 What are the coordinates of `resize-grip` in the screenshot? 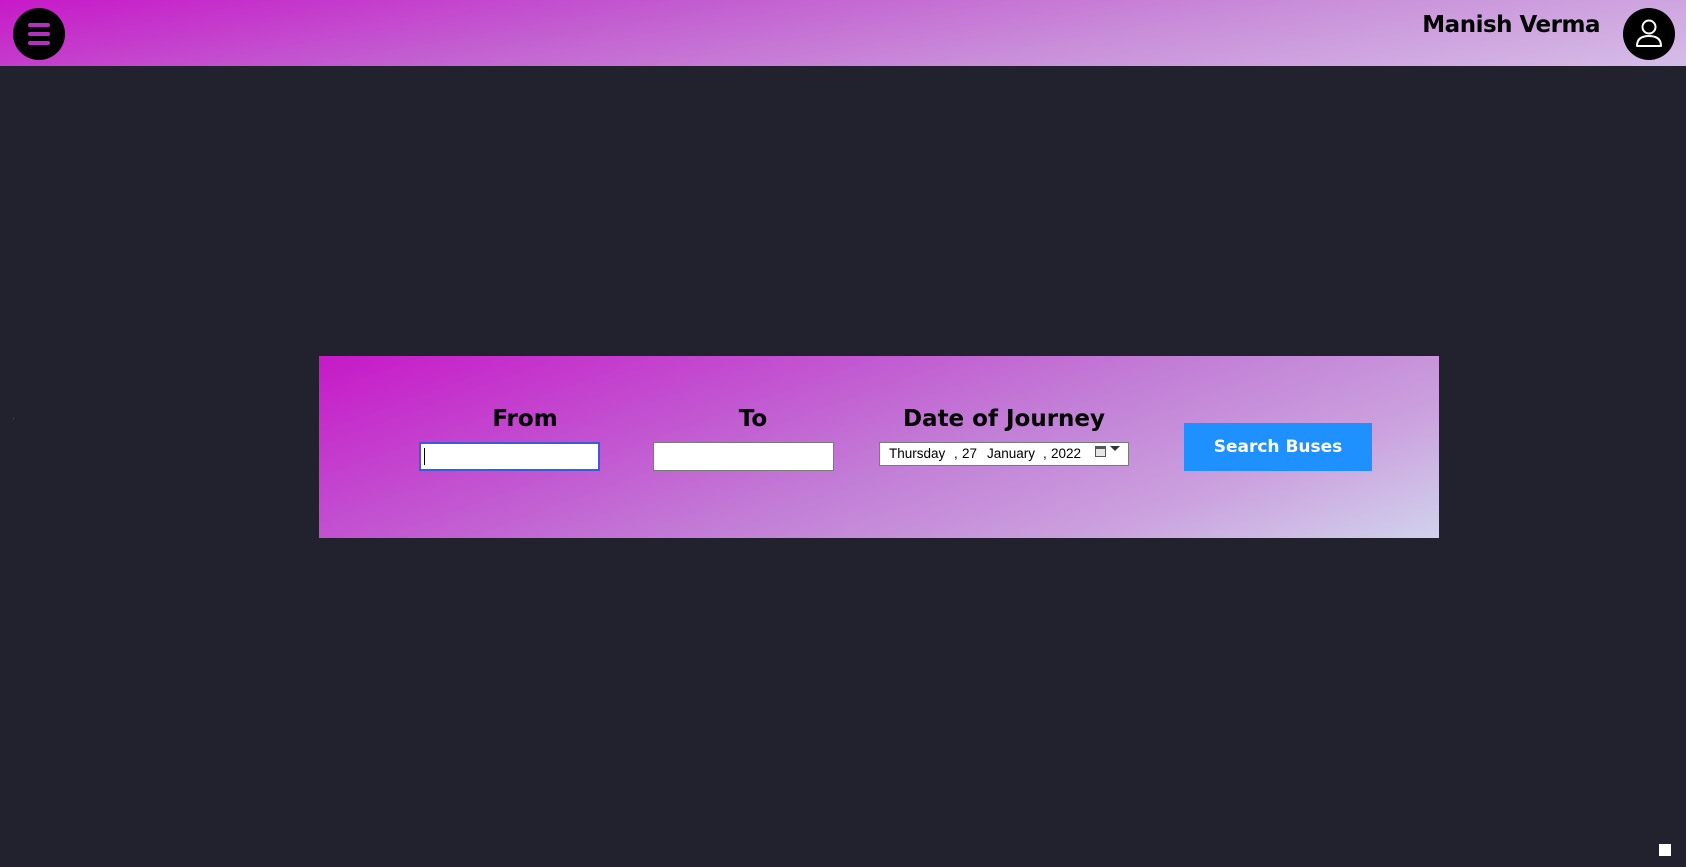 It's located at (1665, 850).